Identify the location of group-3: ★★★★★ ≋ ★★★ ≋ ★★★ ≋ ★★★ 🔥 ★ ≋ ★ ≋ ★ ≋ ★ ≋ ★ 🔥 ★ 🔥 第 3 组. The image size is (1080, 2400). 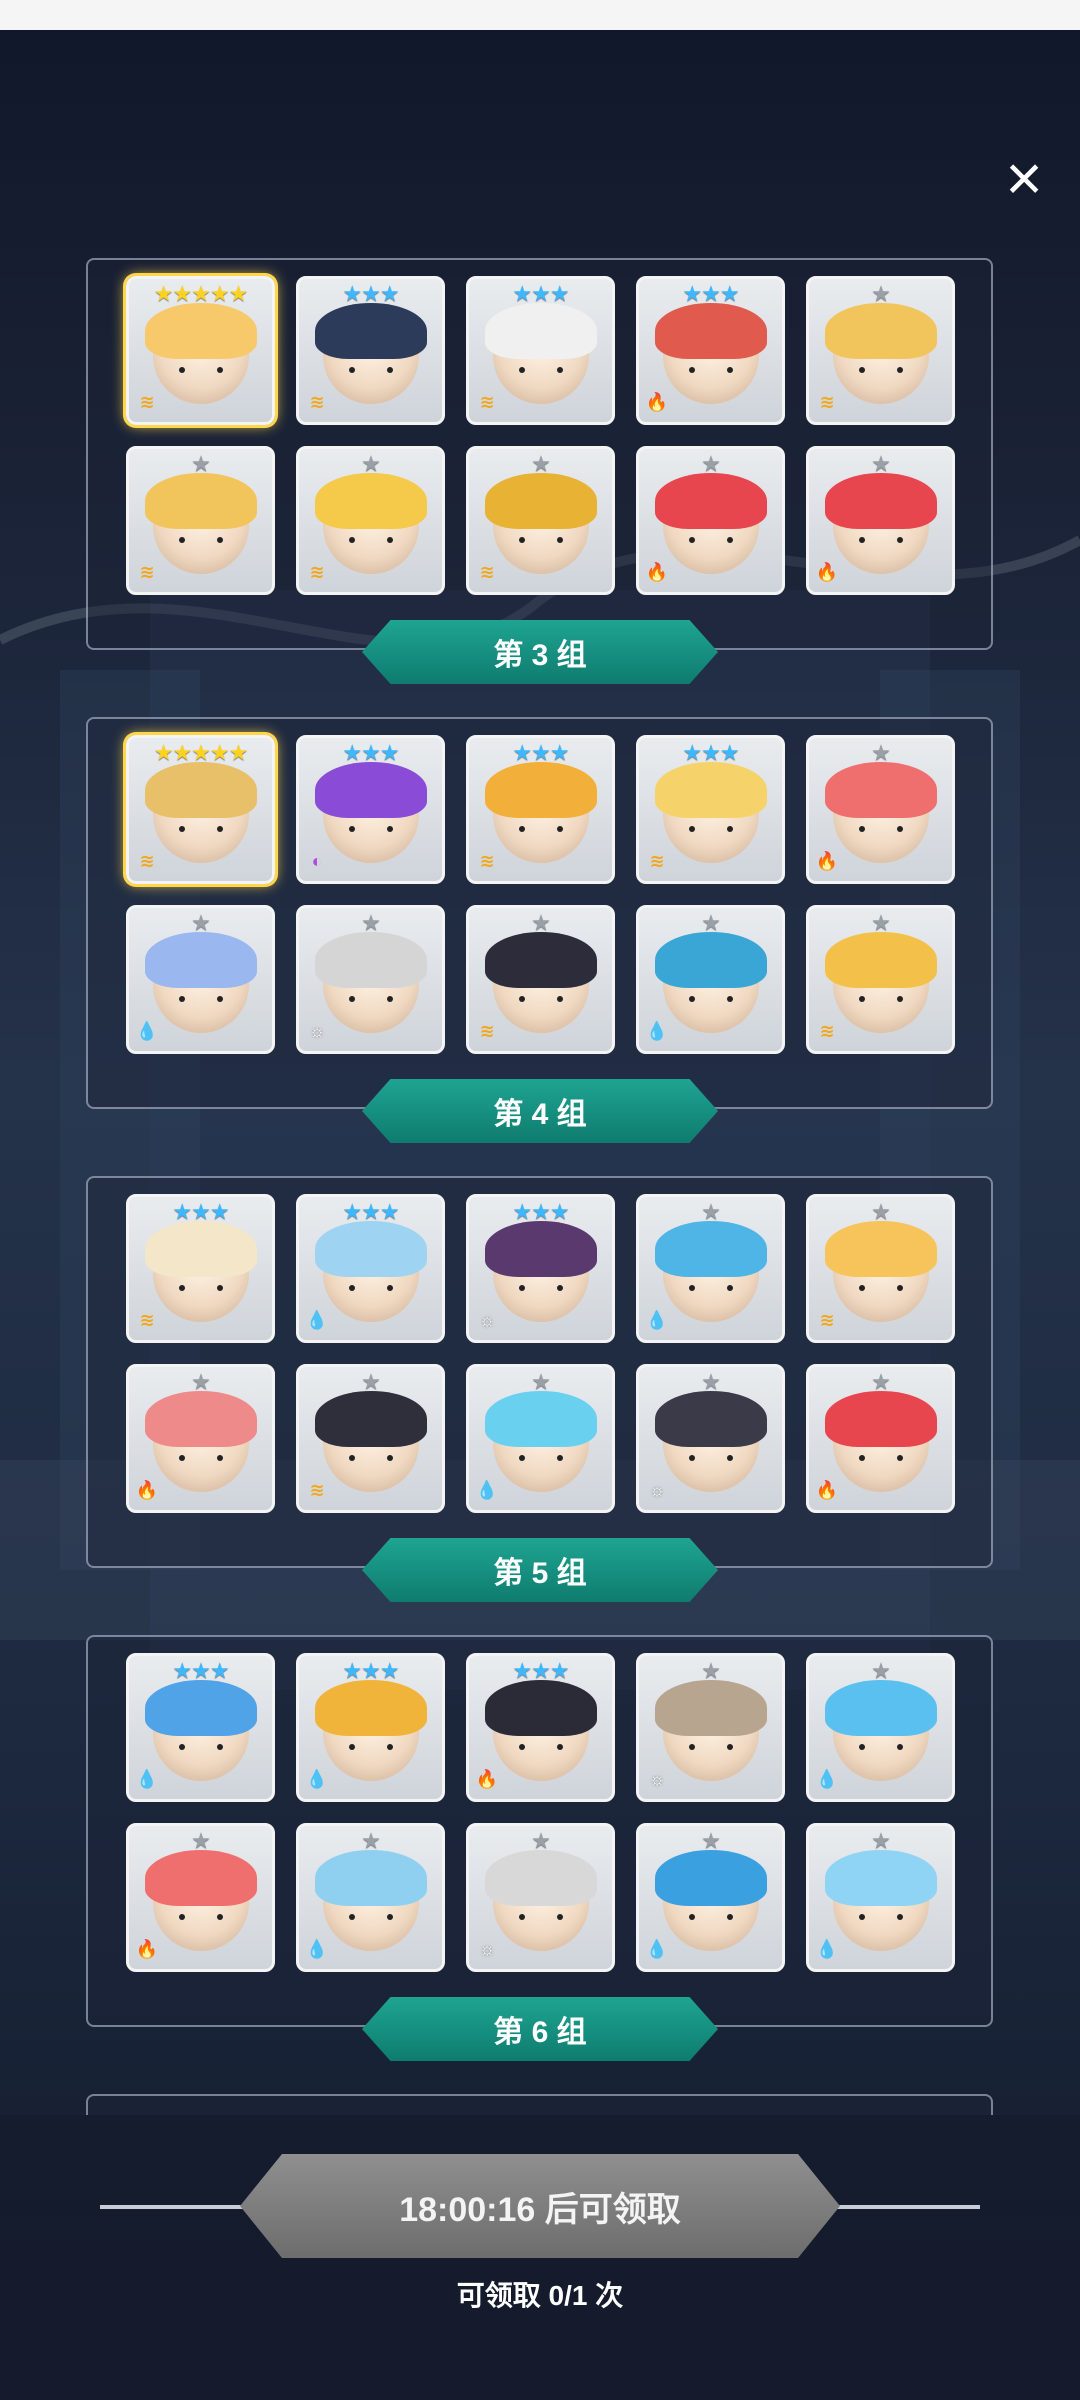
(539, 471).